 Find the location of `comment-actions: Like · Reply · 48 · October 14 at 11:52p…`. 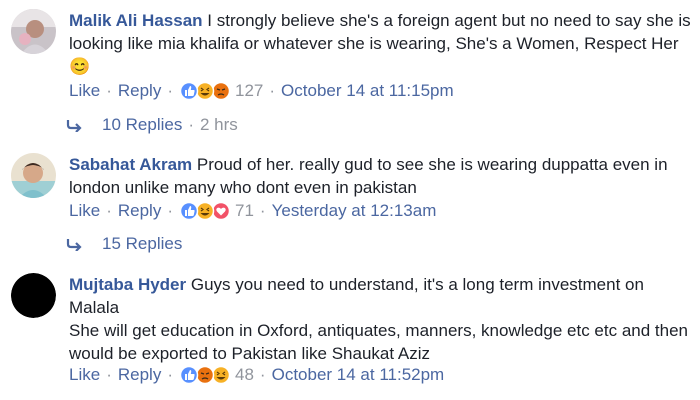

comment-actions: Like · Reply · 48 · October 14 at 11:52p… is located at coordinates (256, 375).